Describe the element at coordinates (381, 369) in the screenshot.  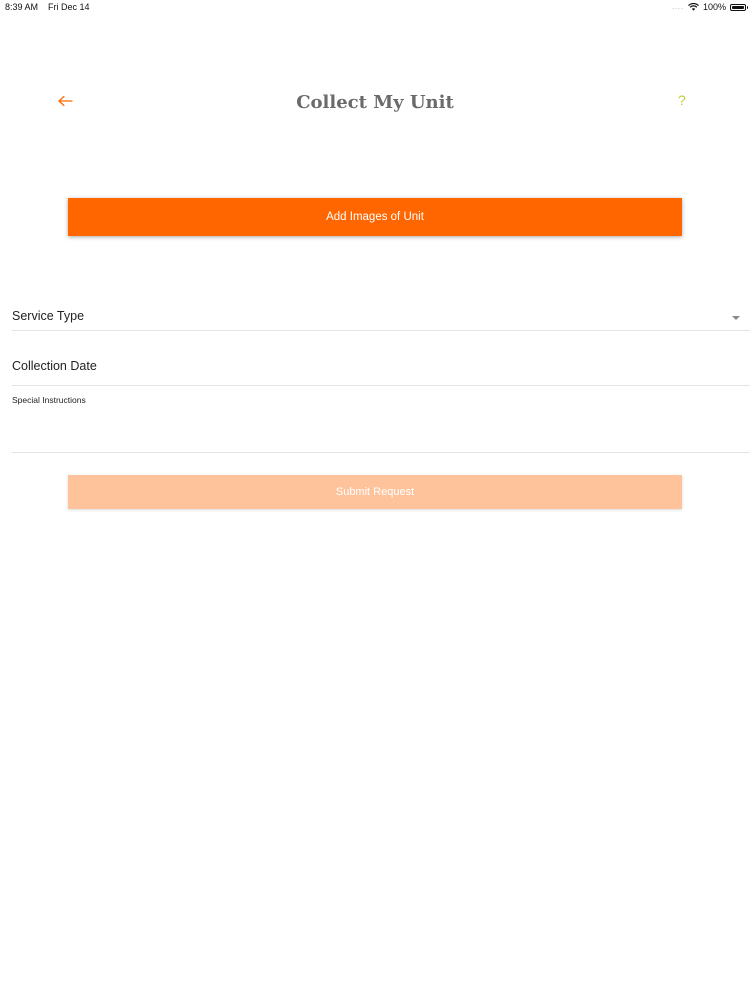
I see `collection-date-field: Collection Date` at that location.